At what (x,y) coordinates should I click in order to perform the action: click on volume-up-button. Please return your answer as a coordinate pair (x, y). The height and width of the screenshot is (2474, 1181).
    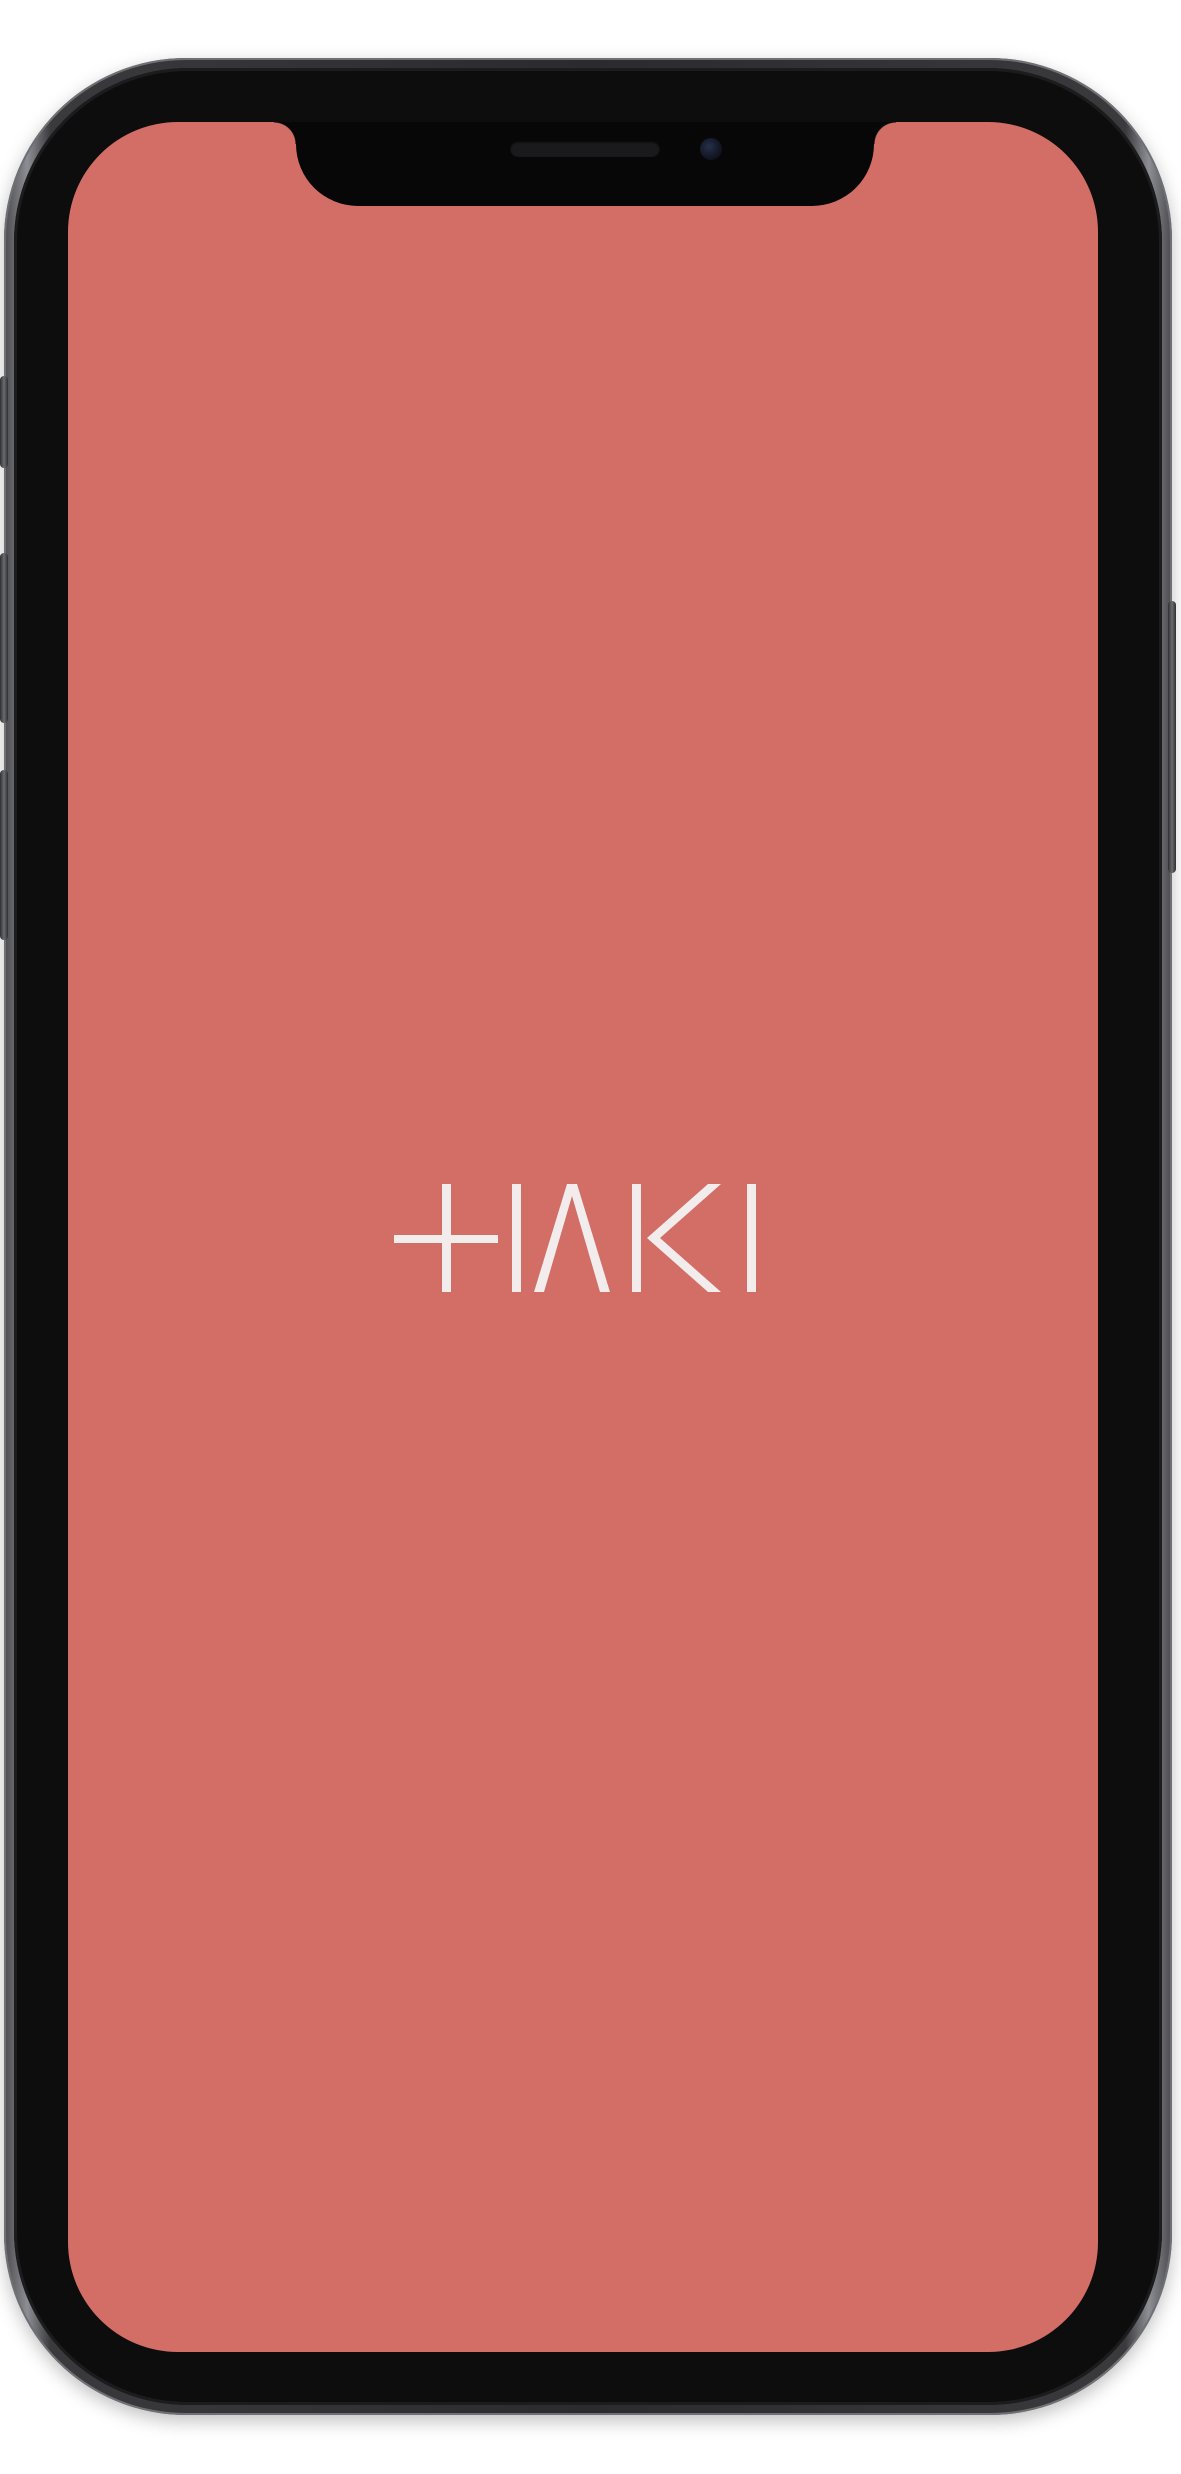
    Looking at the image, I should click on (4, 638).